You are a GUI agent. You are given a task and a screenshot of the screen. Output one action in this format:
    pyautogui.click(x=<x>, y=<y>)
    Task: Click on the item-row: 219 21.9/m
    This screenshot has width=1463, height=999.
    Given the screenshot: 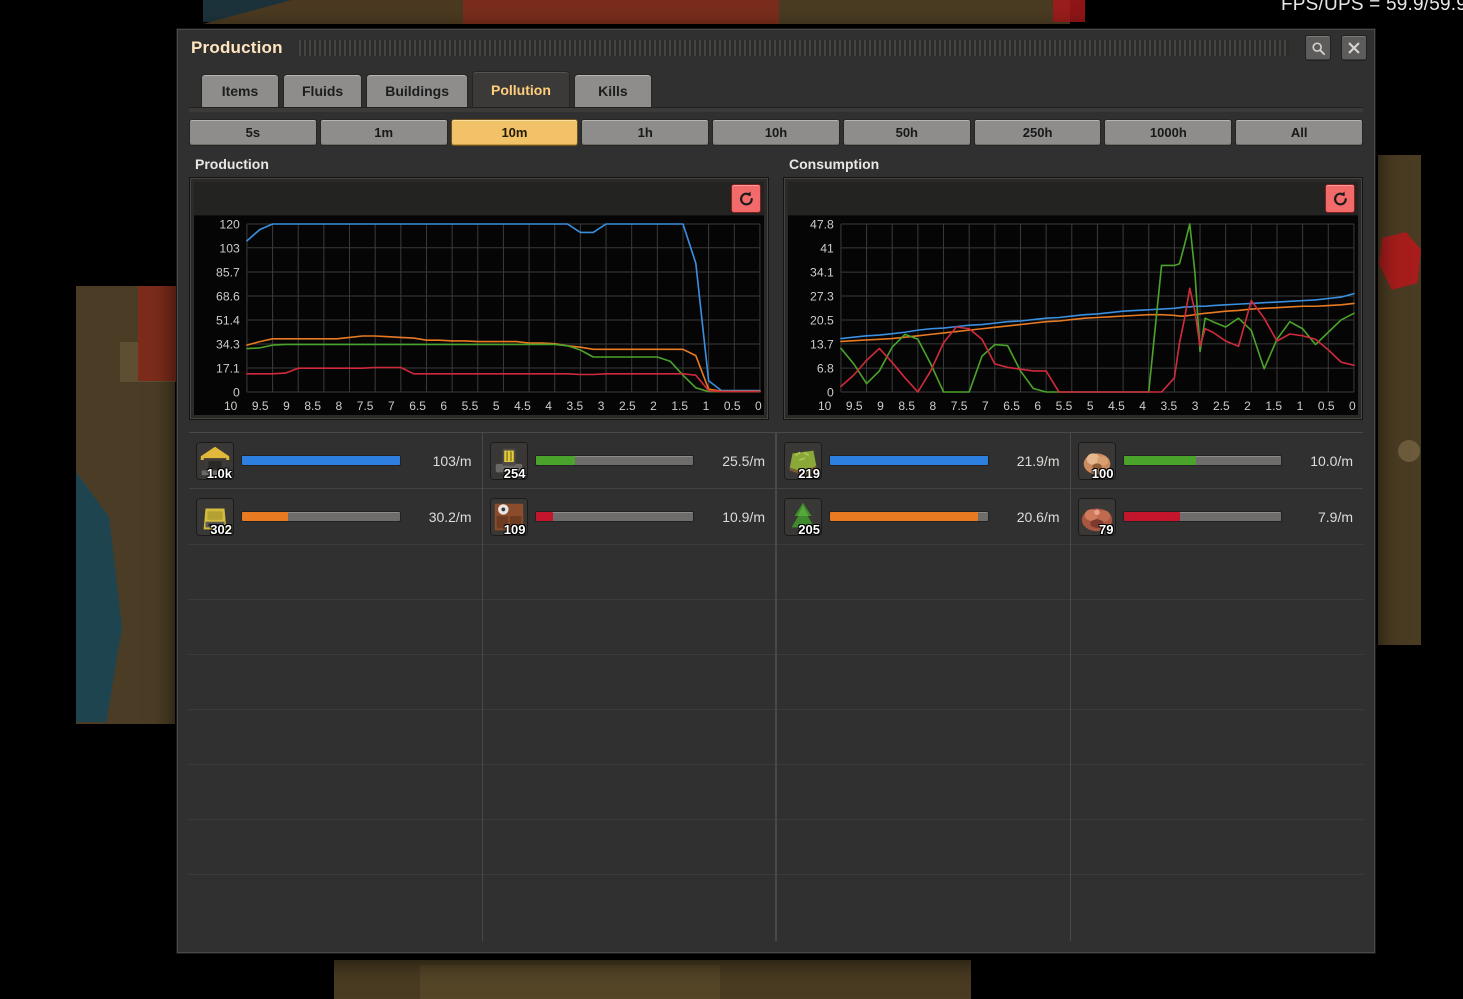 What is the action you would take?
    pyautogui.click(x=923, y=461)
    